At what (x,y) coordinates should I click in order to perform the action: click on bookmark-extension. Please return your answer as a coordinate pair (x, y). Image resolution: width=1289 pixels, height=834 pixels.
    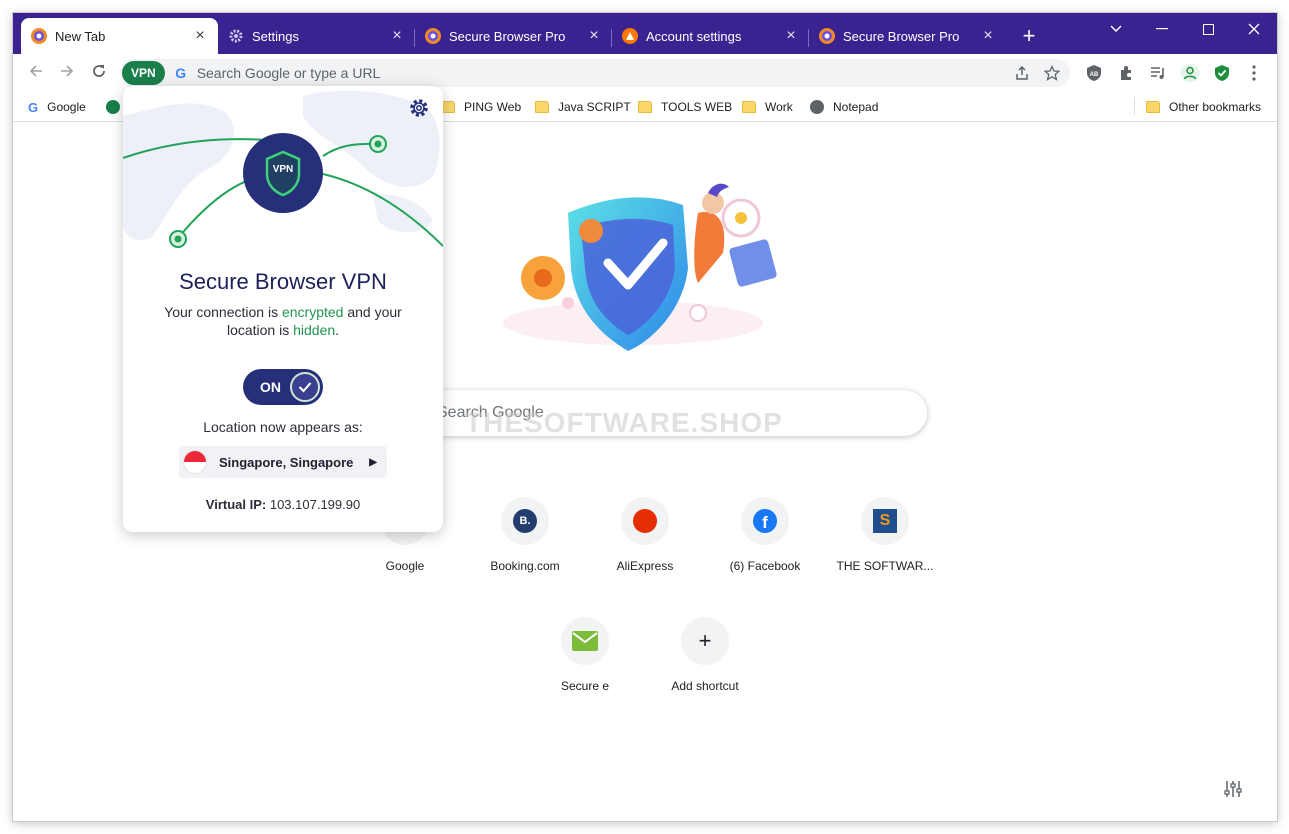
    Looking at the image, I should click on (113, 107).